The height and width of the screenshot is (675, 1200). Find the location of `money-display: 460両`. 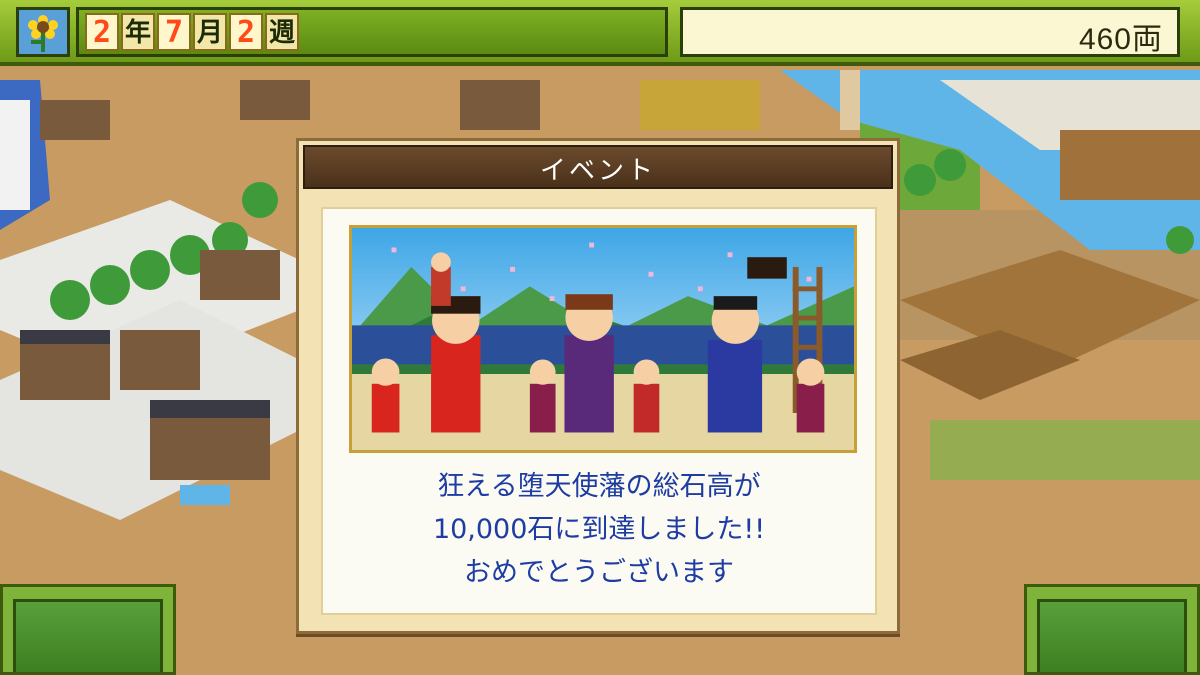

money-display: 460両 is located at coordinates (930, 32).